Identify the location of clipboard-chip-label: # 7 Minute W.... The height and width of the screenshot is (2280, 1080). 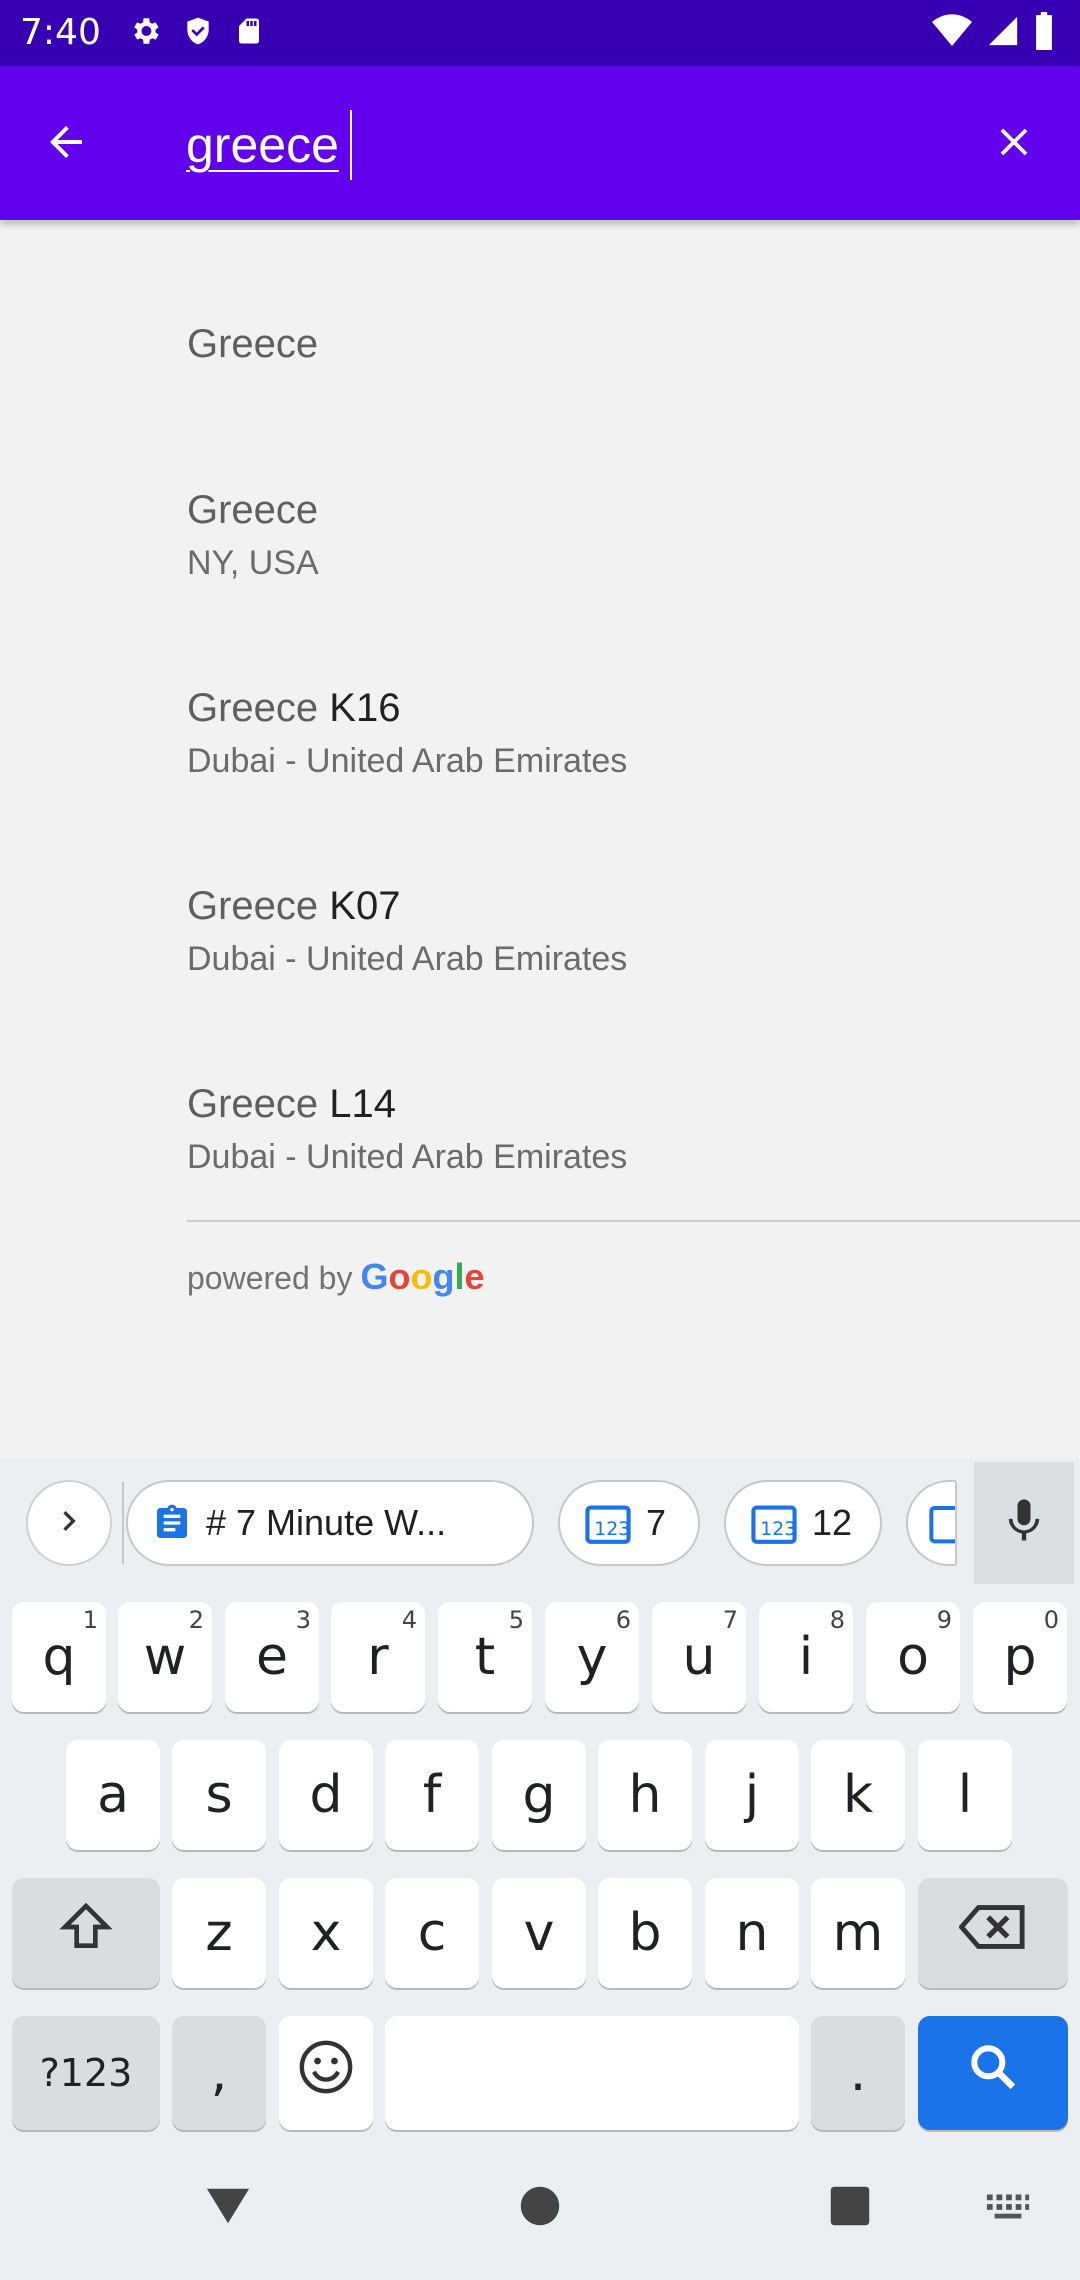
(326, 1522).